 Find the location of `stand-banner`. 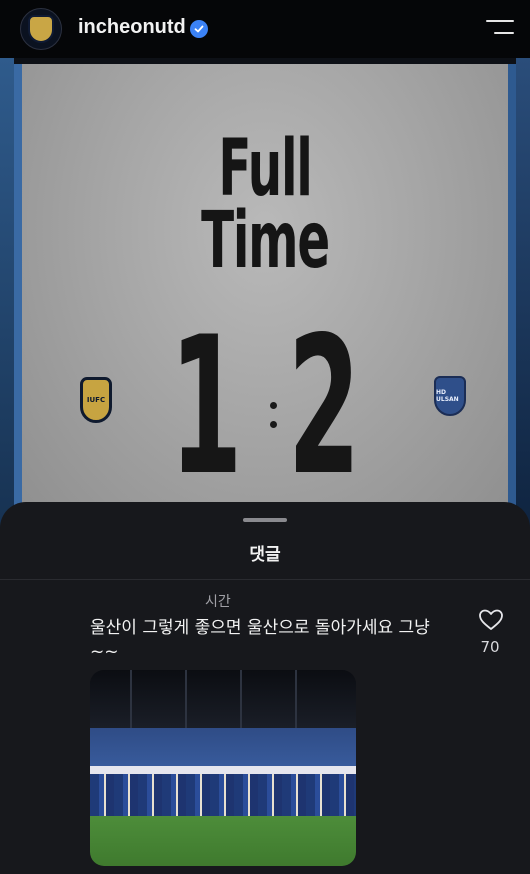

stand-banner is located at coordinates (223, 770).